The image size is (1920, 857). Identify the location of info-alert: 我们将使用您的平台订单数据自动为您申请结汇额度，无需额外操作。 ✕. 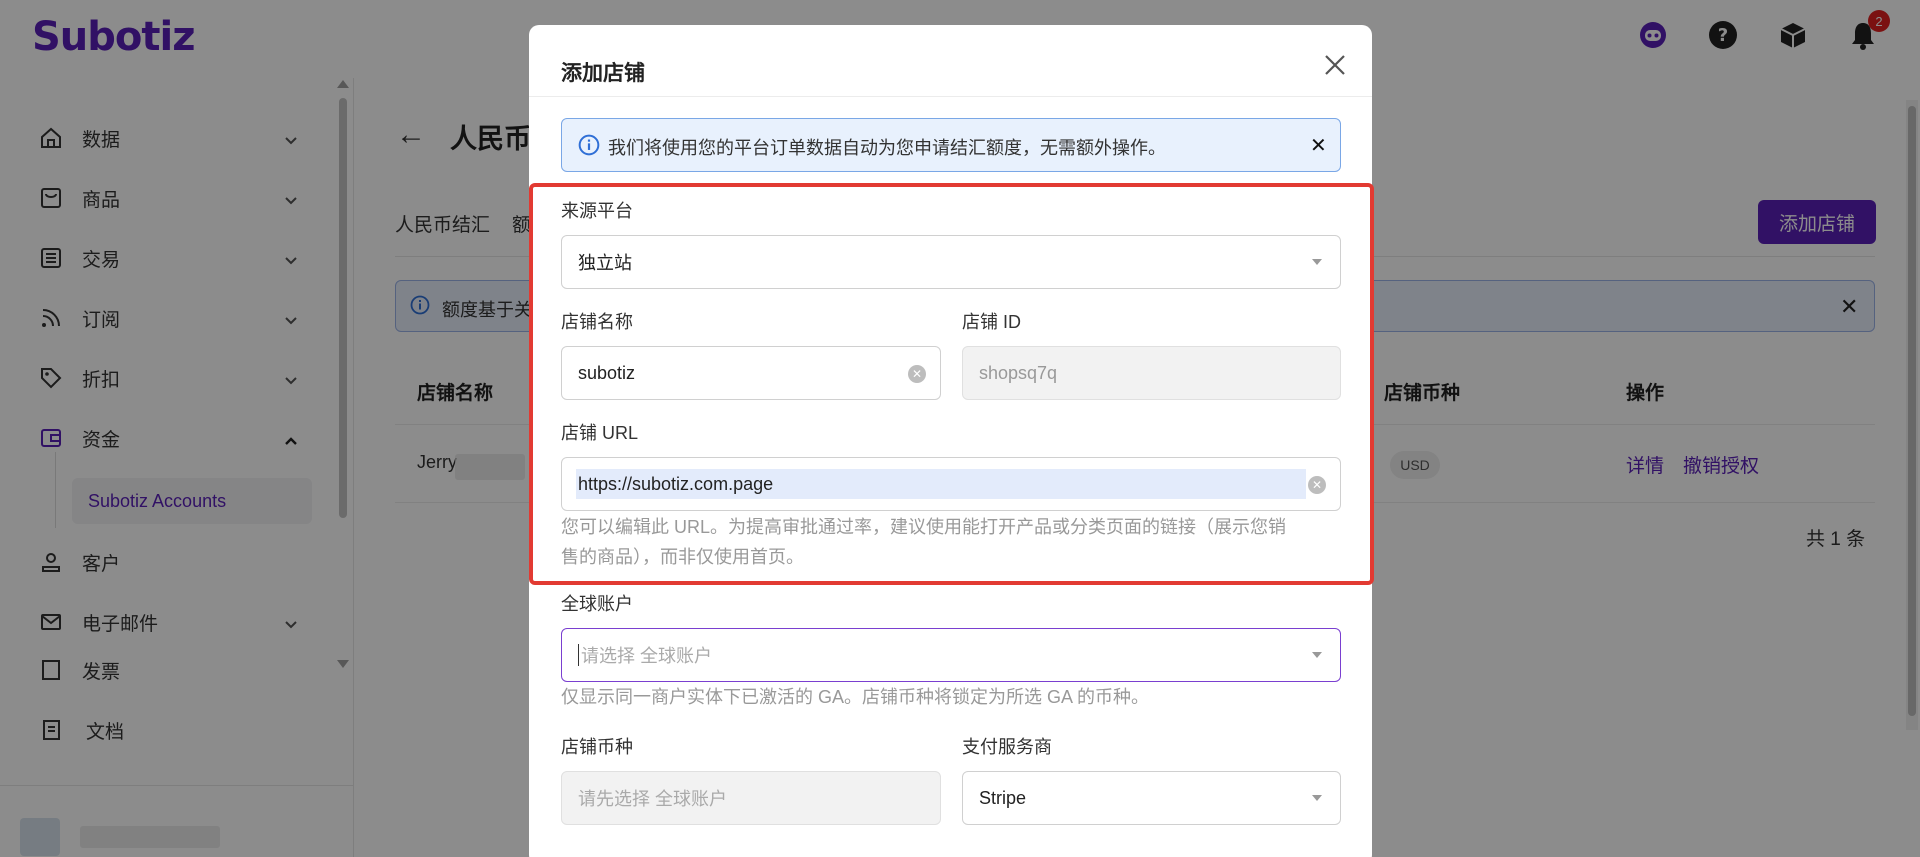
(951, 145).